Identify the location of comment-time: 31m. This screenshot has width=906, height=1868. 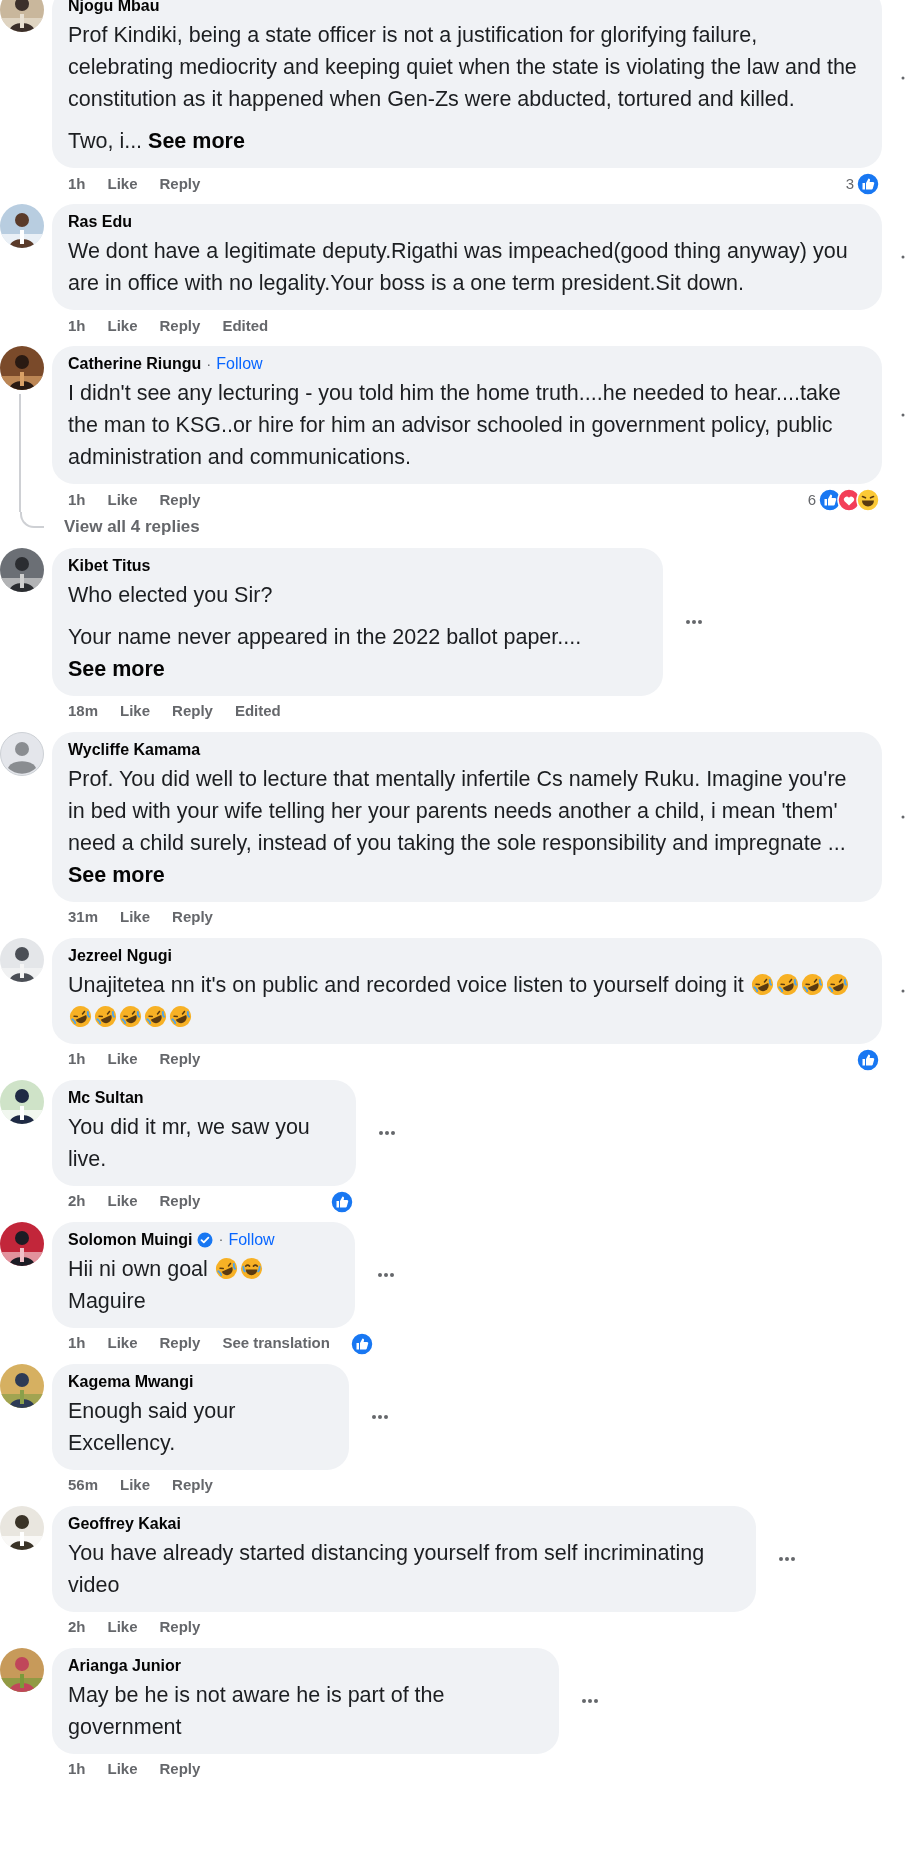
(83, 917).